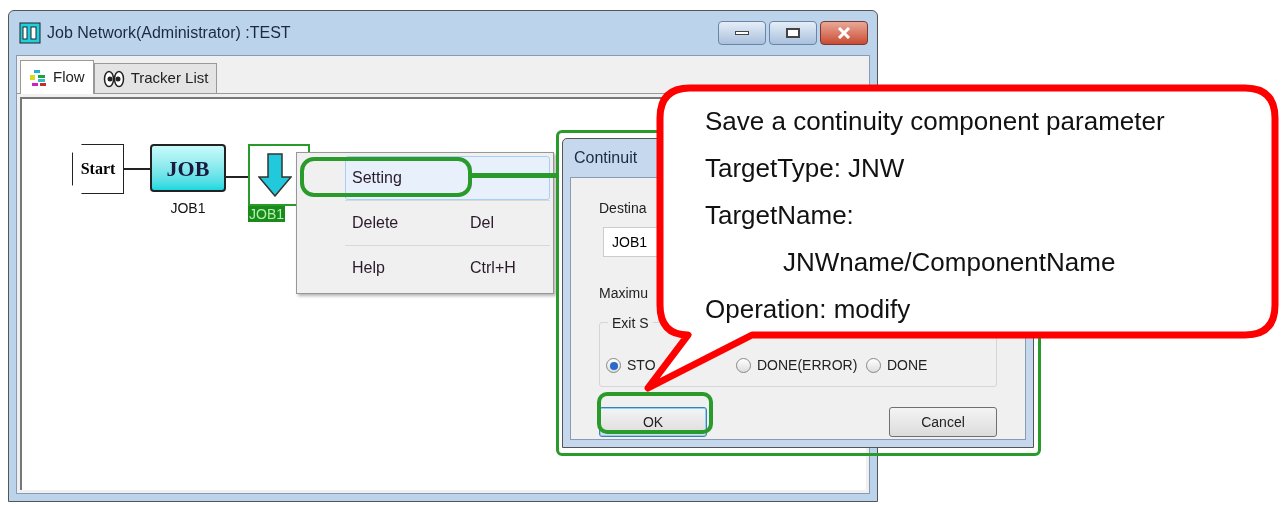  I want to click on close-button, so click(844, 33).